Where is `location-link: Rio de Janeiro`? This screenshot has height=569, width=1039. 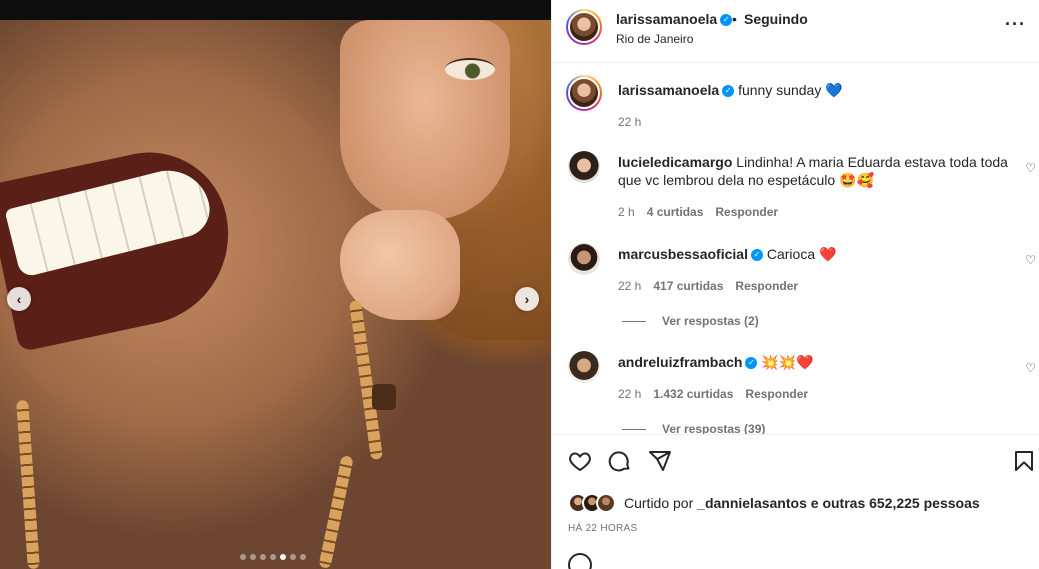
location-link: Rio de Janeiro is located at coordinates (654, 39).